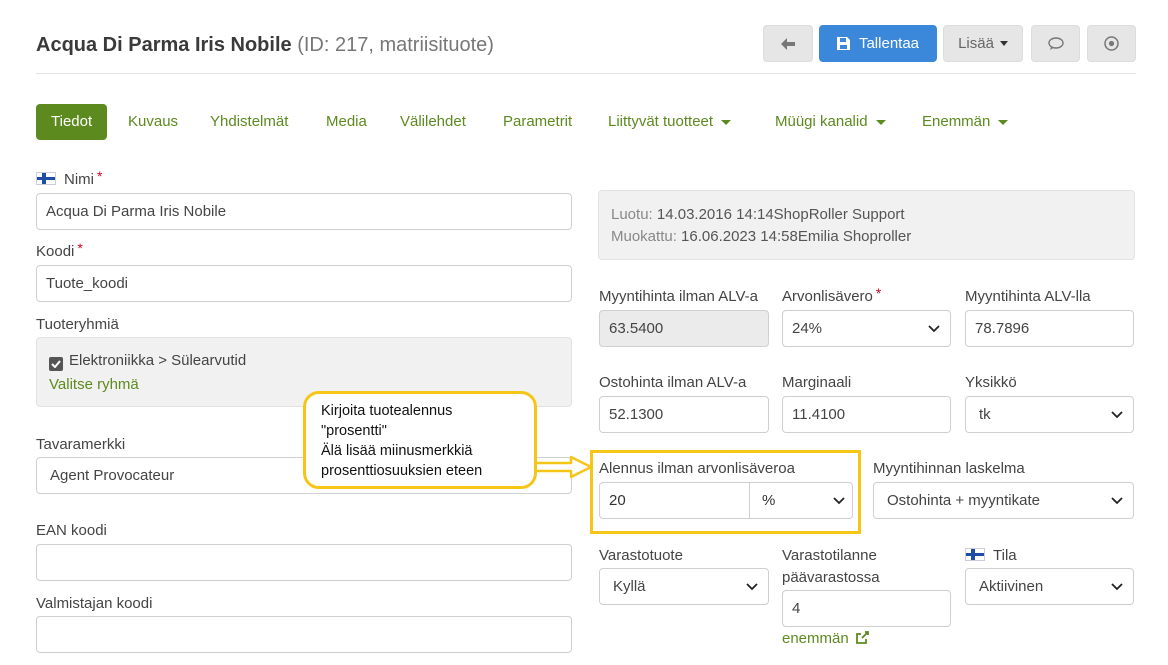 This screenshot has width=1168, height=665. I want to click on callout-line-3: Älä lisää miinusmerkkiä, so click(397, 451).